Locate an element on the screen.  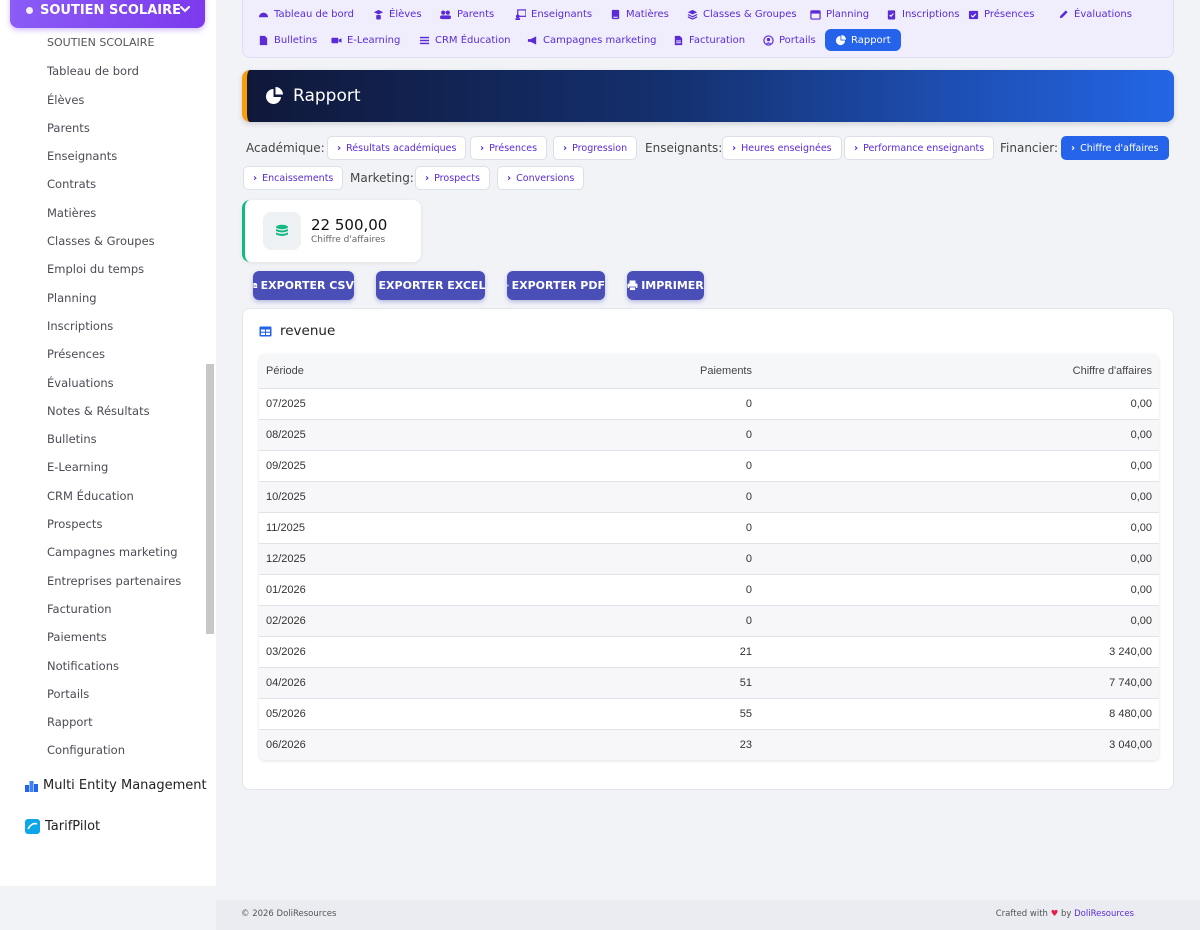
column-periode: Période is located at coordinates (409, 371).